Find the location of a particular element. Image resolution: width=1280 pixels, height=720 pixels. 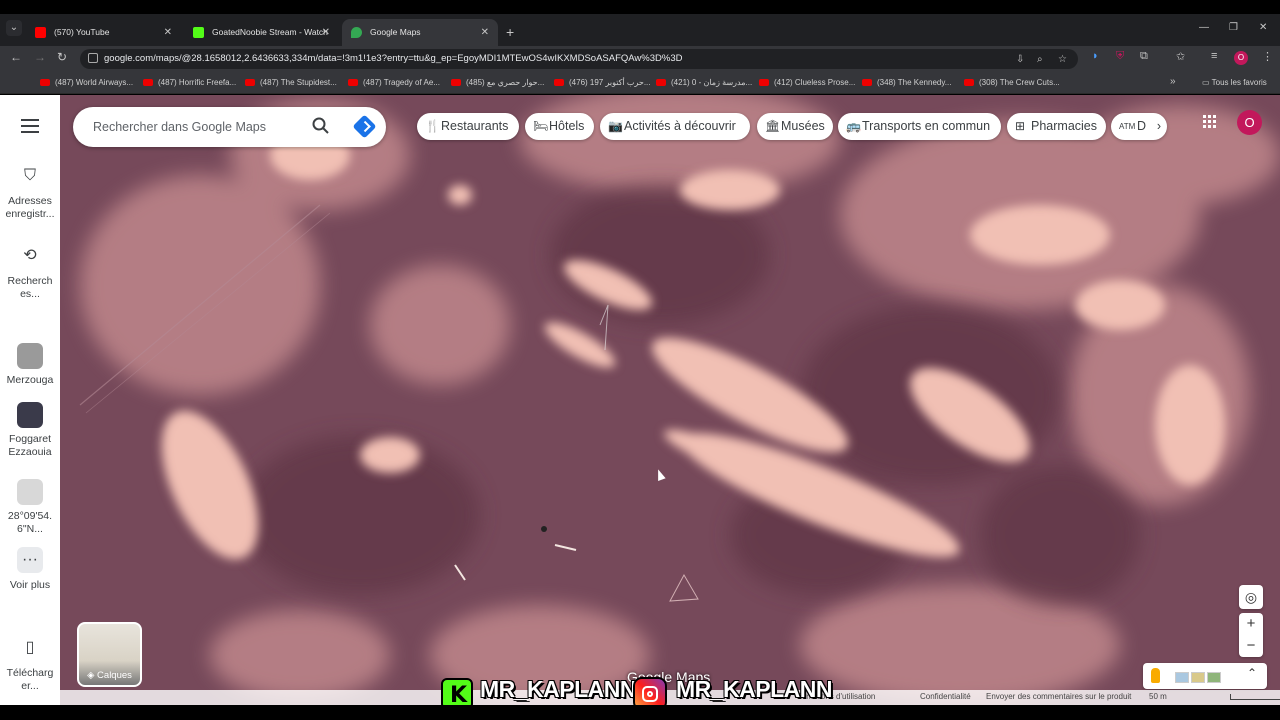

scale-label: 50 m is located at coordinates (1158, 696).